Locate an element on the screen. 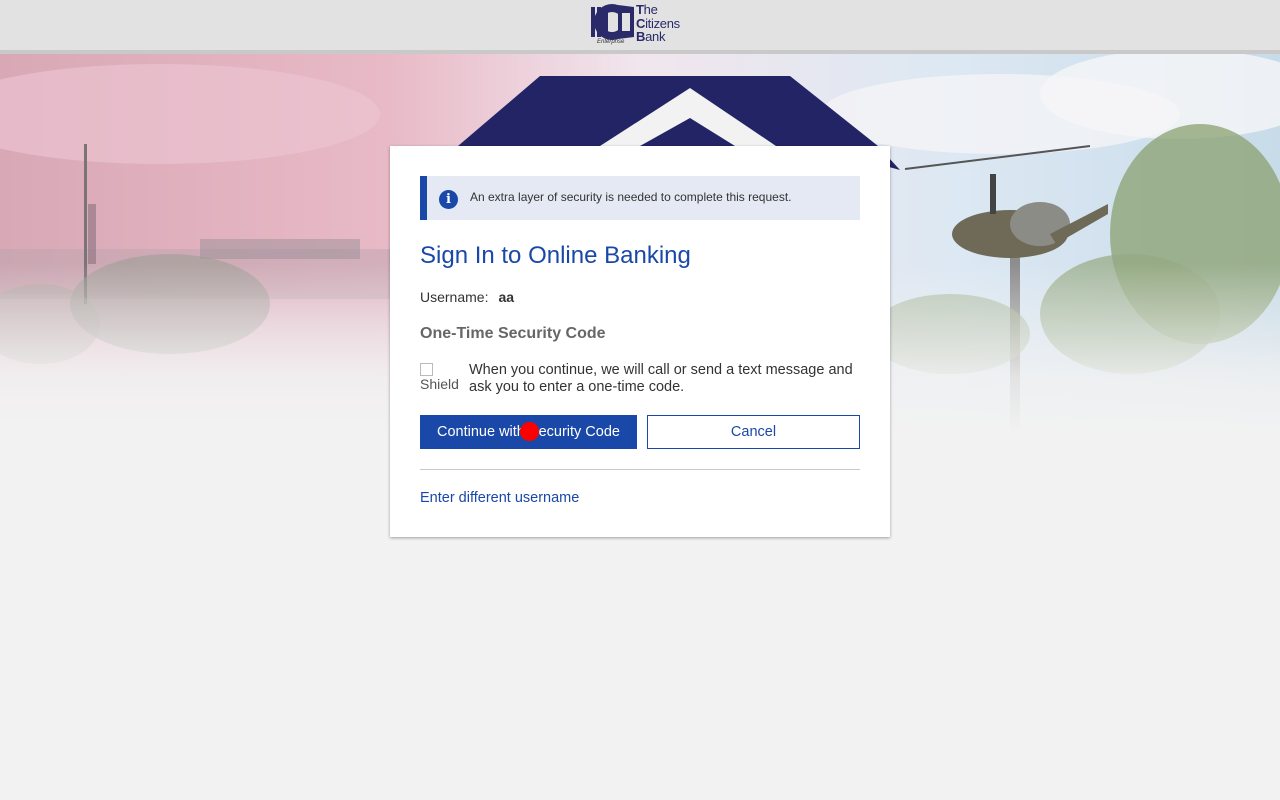 This screenshot has width=1280, height=800. shield-alt-text: Shield is located at coordinates (439, 384).